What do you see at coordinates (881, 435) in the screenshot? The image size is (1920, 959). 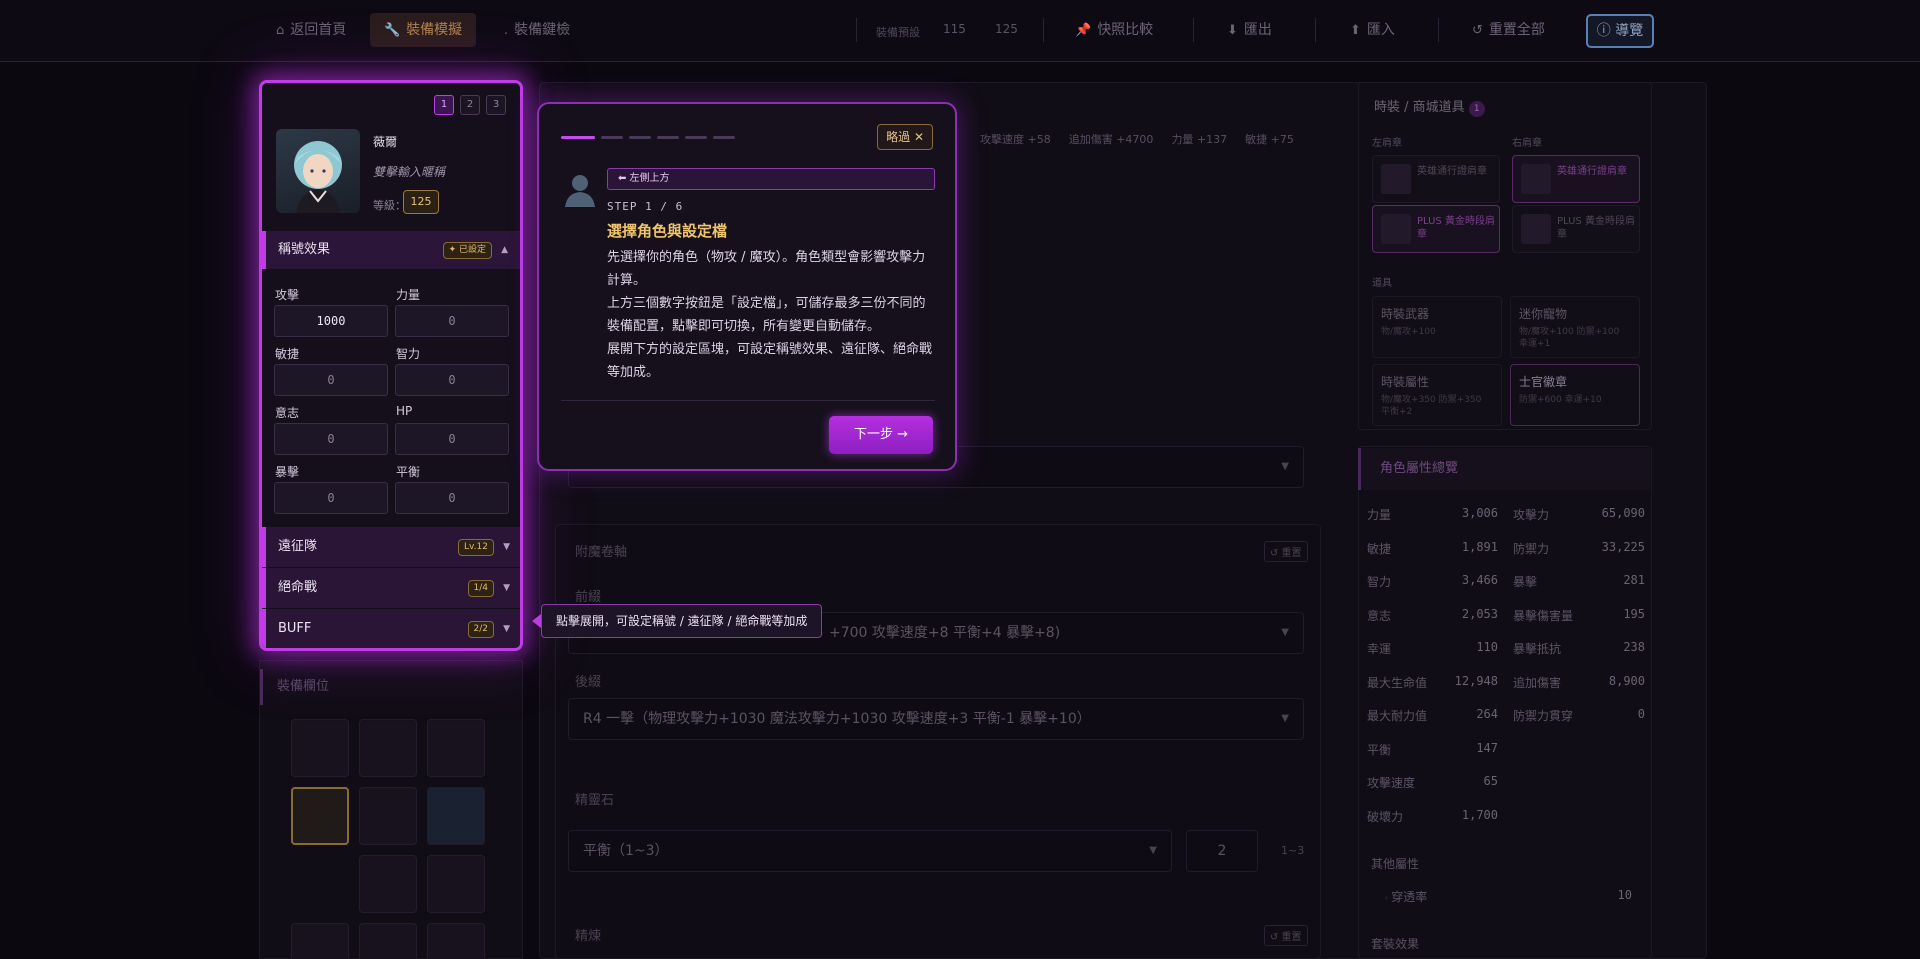 I see `next-step-button: 下一步 →` at bounding box center [881, 435].